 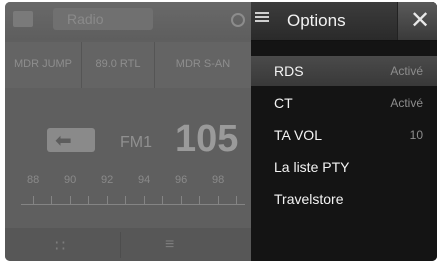 I want to click on menu-icon, so click(x=23, y=19).